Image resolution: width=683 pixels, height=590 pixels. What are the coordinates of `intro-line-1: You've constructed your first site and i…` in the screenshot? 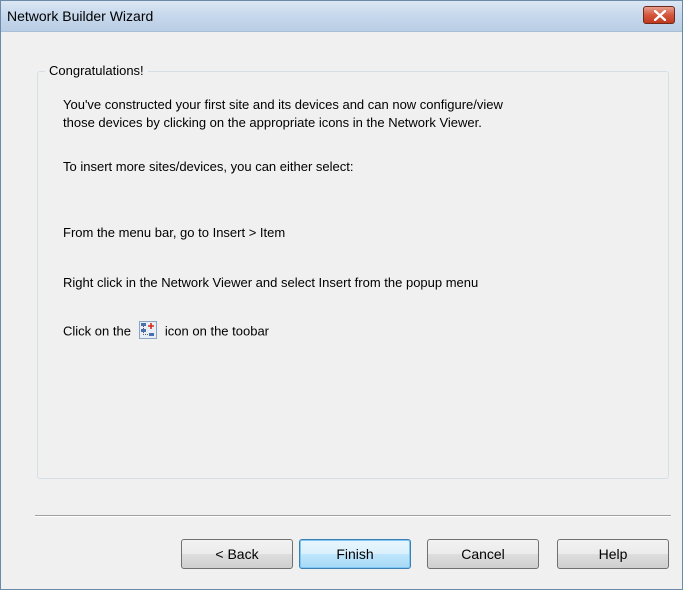 It's located at (283, 104).